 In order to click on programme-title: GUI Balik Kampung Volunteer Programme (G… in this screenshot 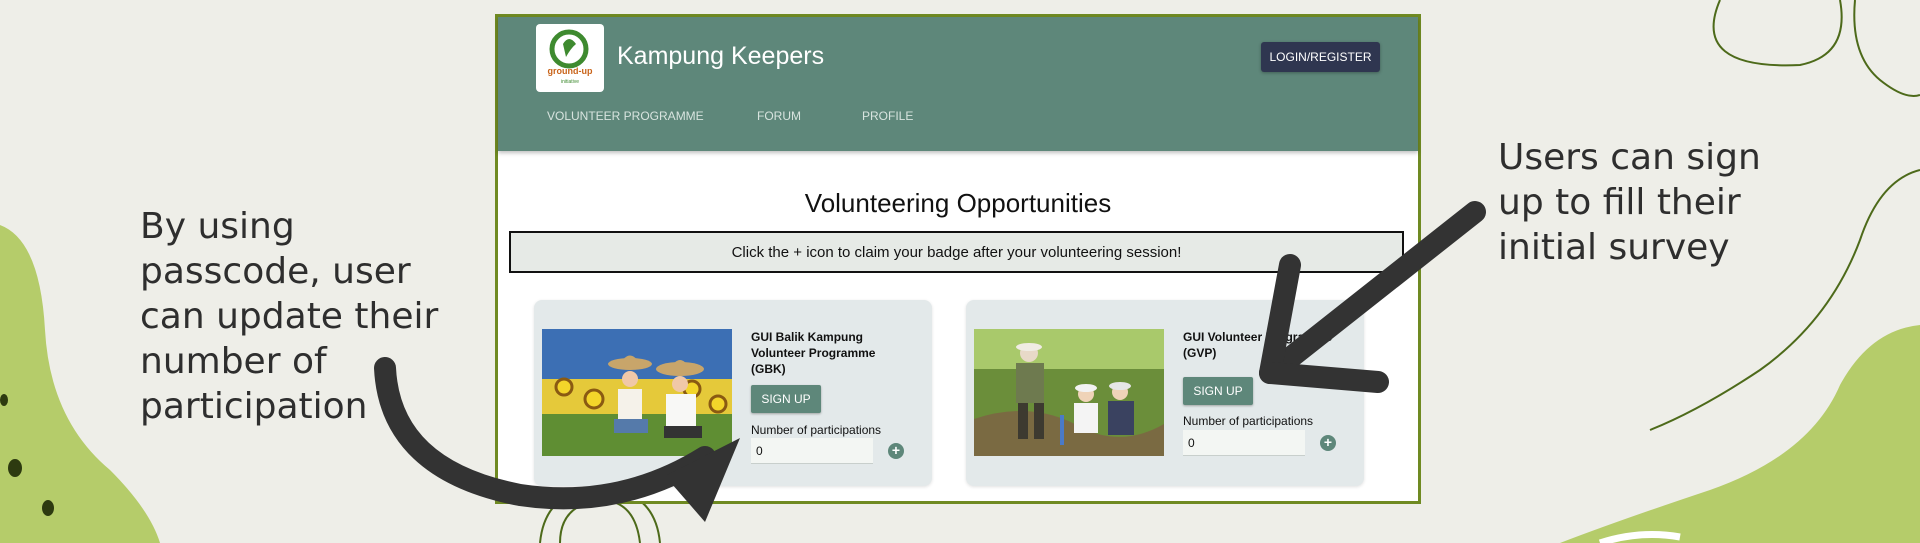, I will do `click(813, 353)`.